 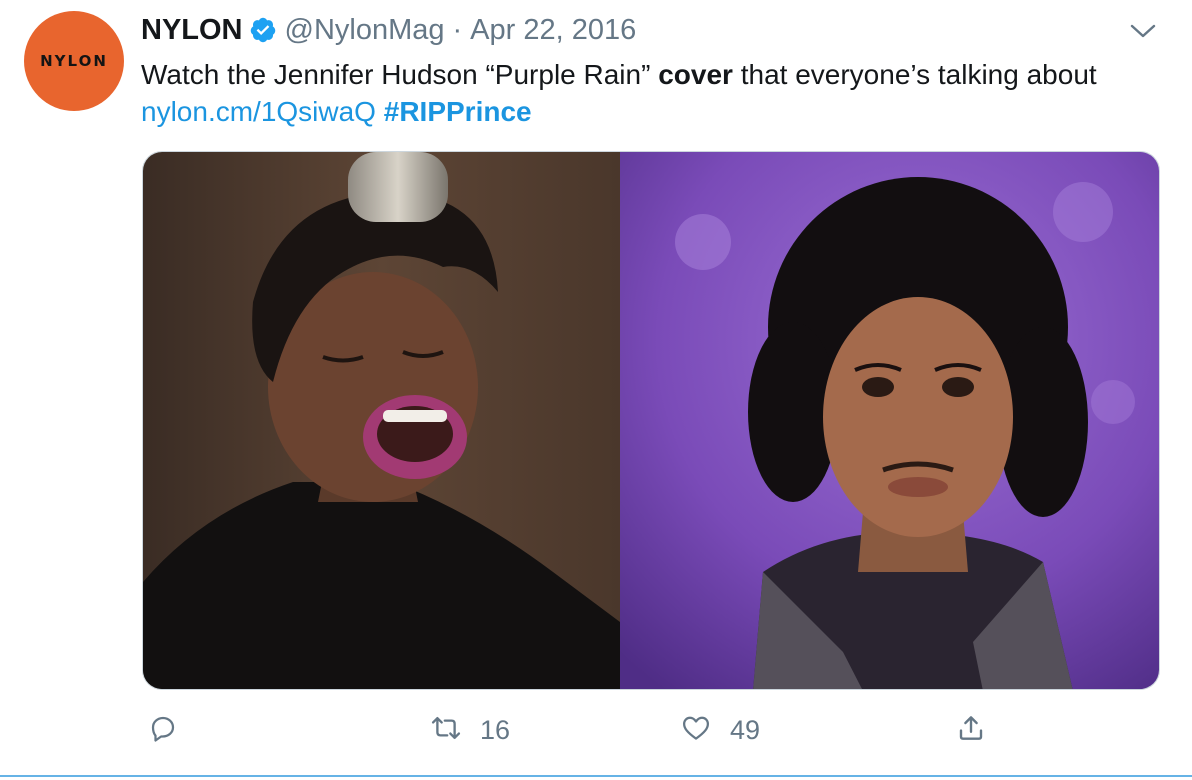 I want to click on tweet-actions: 16 49, so click(x=570, y=730).